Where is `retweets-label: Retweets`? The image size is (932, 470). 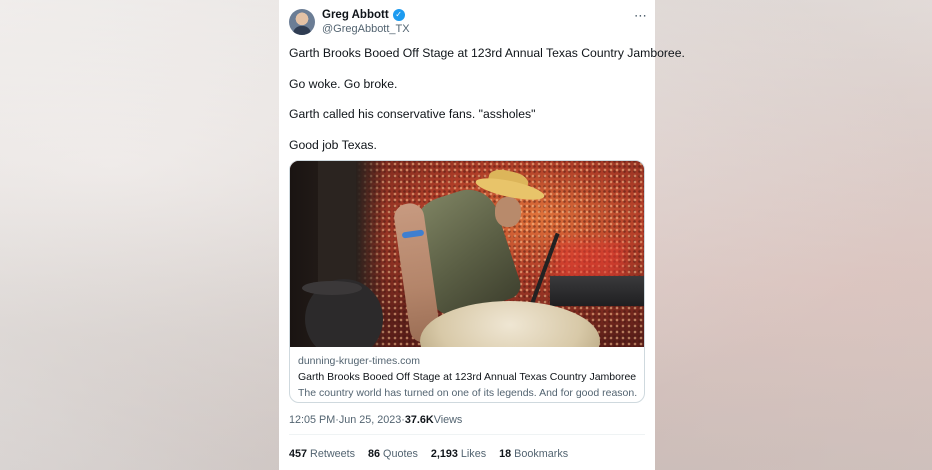
retweets-label: Retweets is located at coordinates (333, 454).